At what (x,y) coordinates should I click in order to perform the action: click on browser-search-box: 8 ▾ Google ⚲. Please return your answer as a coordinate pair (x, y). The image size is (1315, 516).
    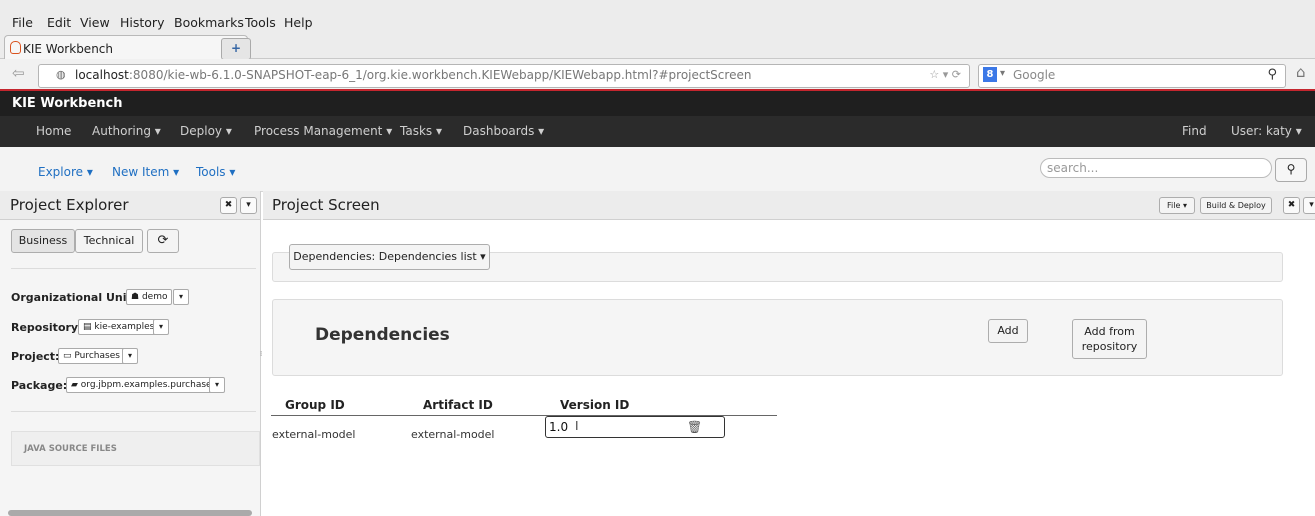
    Looking at the image, I should click on (1132, 76).